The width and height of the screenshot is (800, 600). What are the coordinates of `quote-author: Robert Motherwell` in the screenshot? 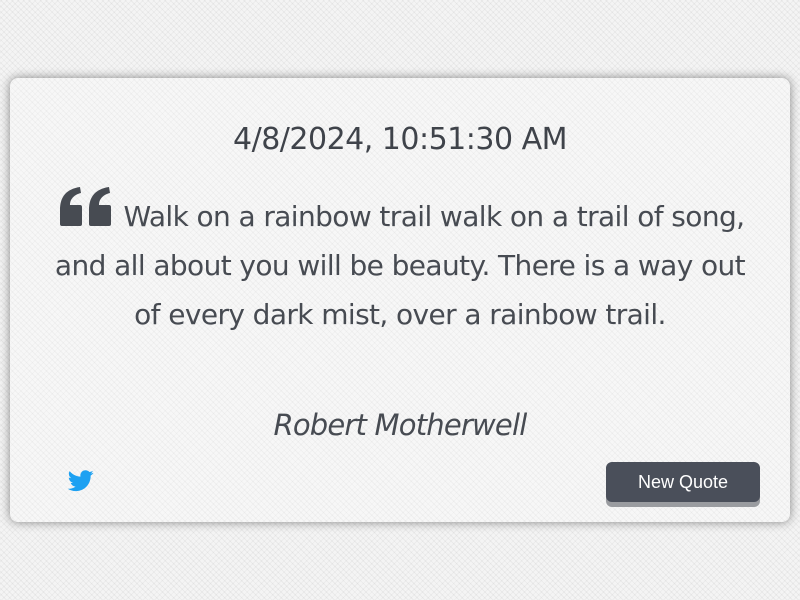 It's located at (400, 425).